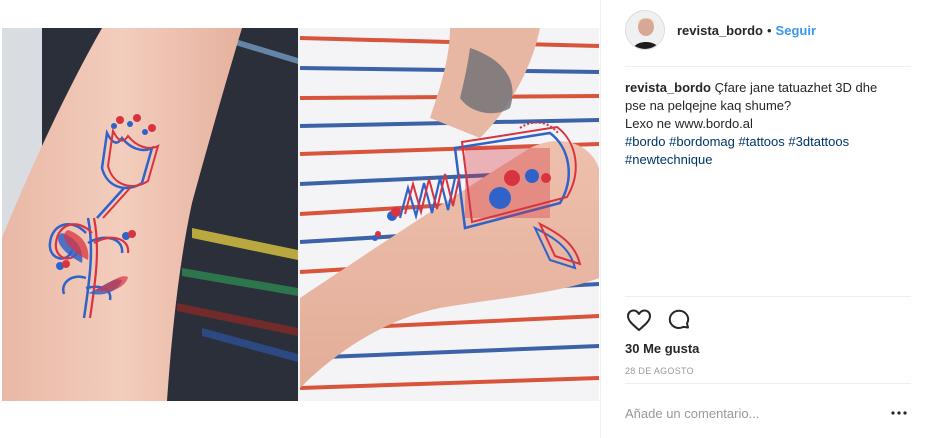 The height and width of the screenshot is (438, 933). I want to click on caption-text-line3: Lexo ne www.bordo.al, so click(689, 123).